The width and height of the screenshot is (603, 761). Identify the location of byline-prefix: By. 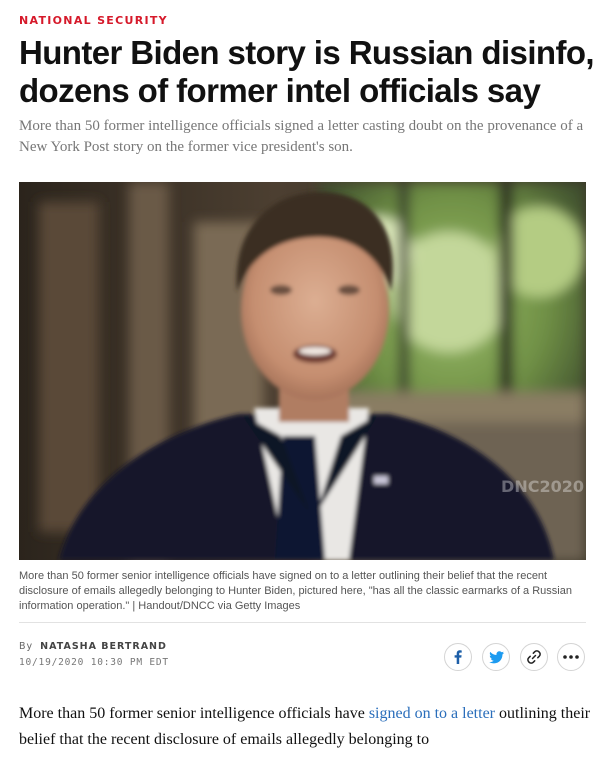
(26, 646).